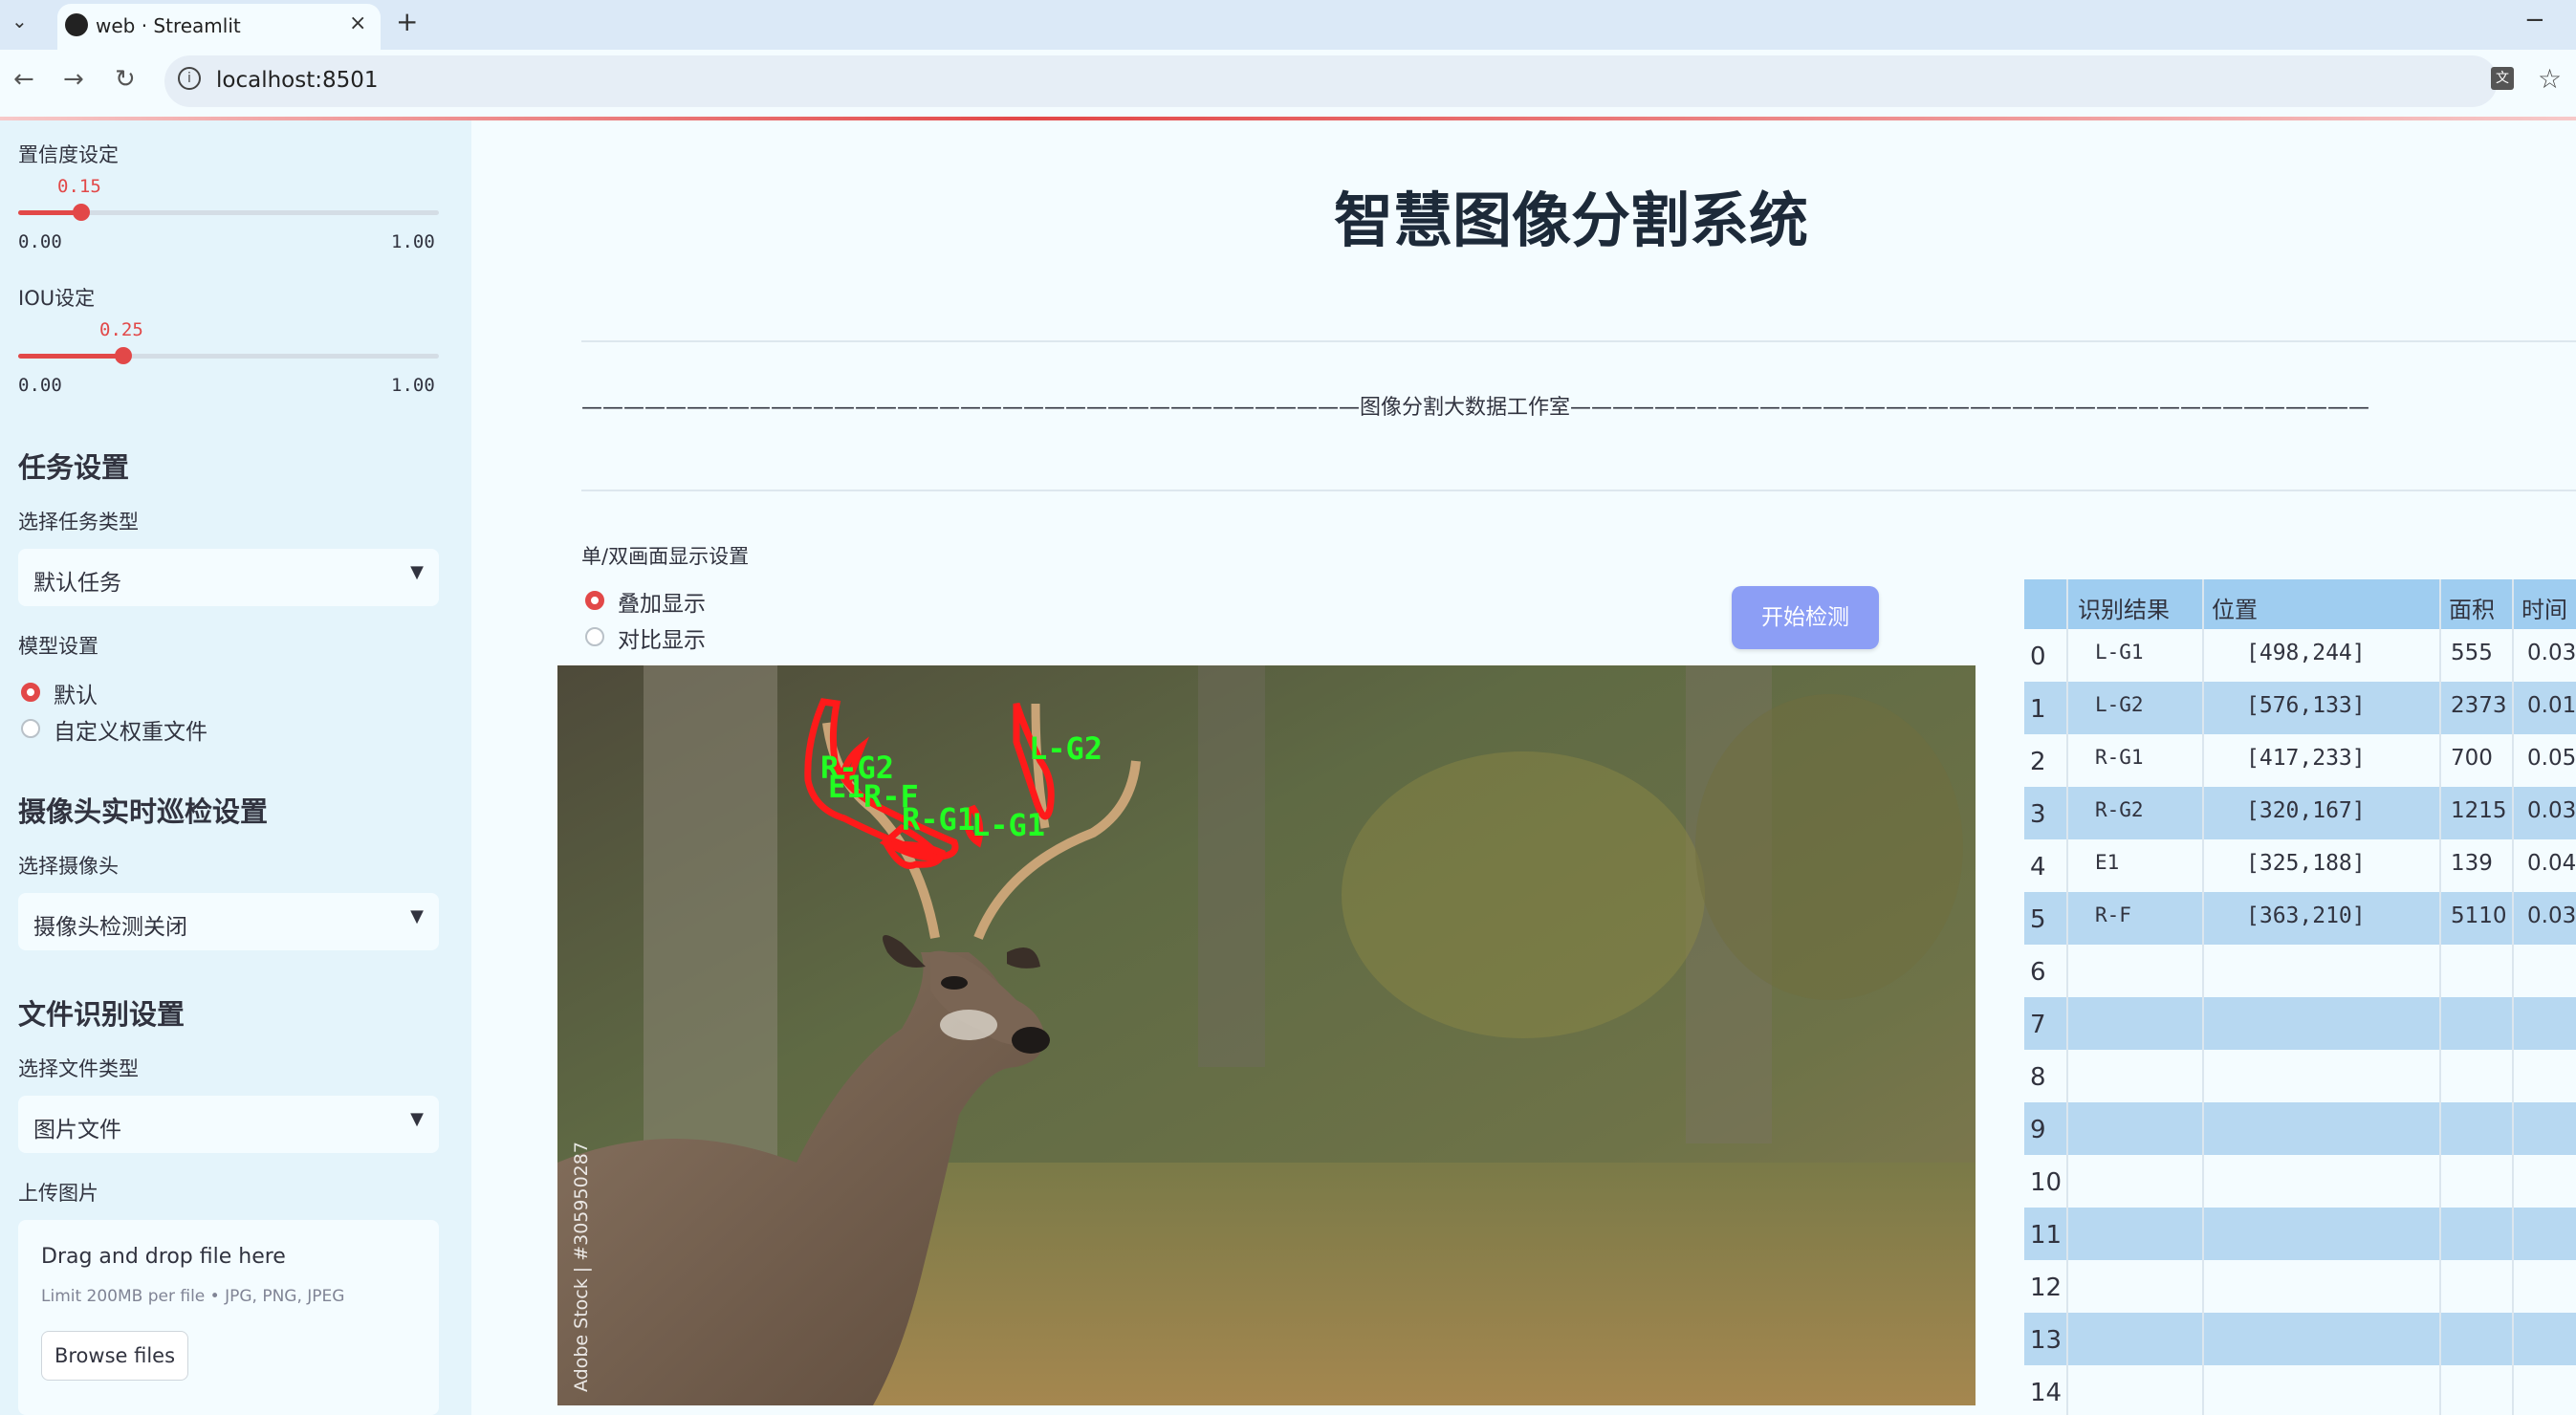 The height and width of the screenshot is (1415, 2576). I want to click on address-bar: ← → ↻ i localhost:8501 文 ☆, so click(1288, 84).